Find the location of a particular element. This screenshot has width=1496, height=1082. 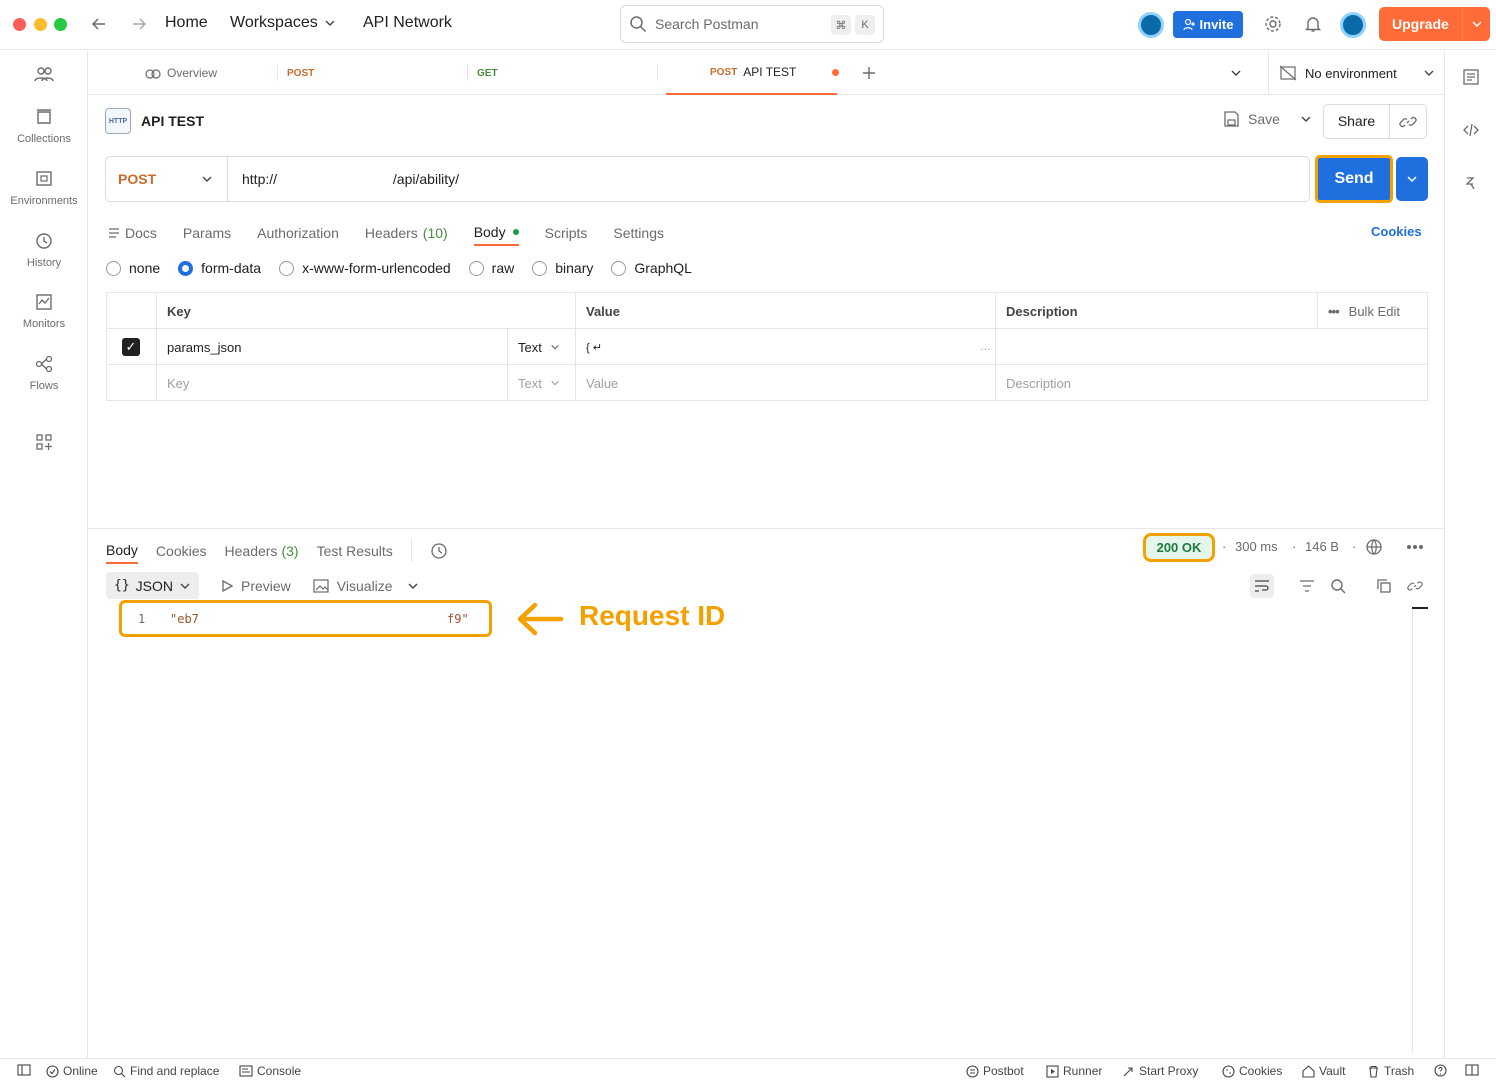

response-divider is located at coordinates (766, 528).